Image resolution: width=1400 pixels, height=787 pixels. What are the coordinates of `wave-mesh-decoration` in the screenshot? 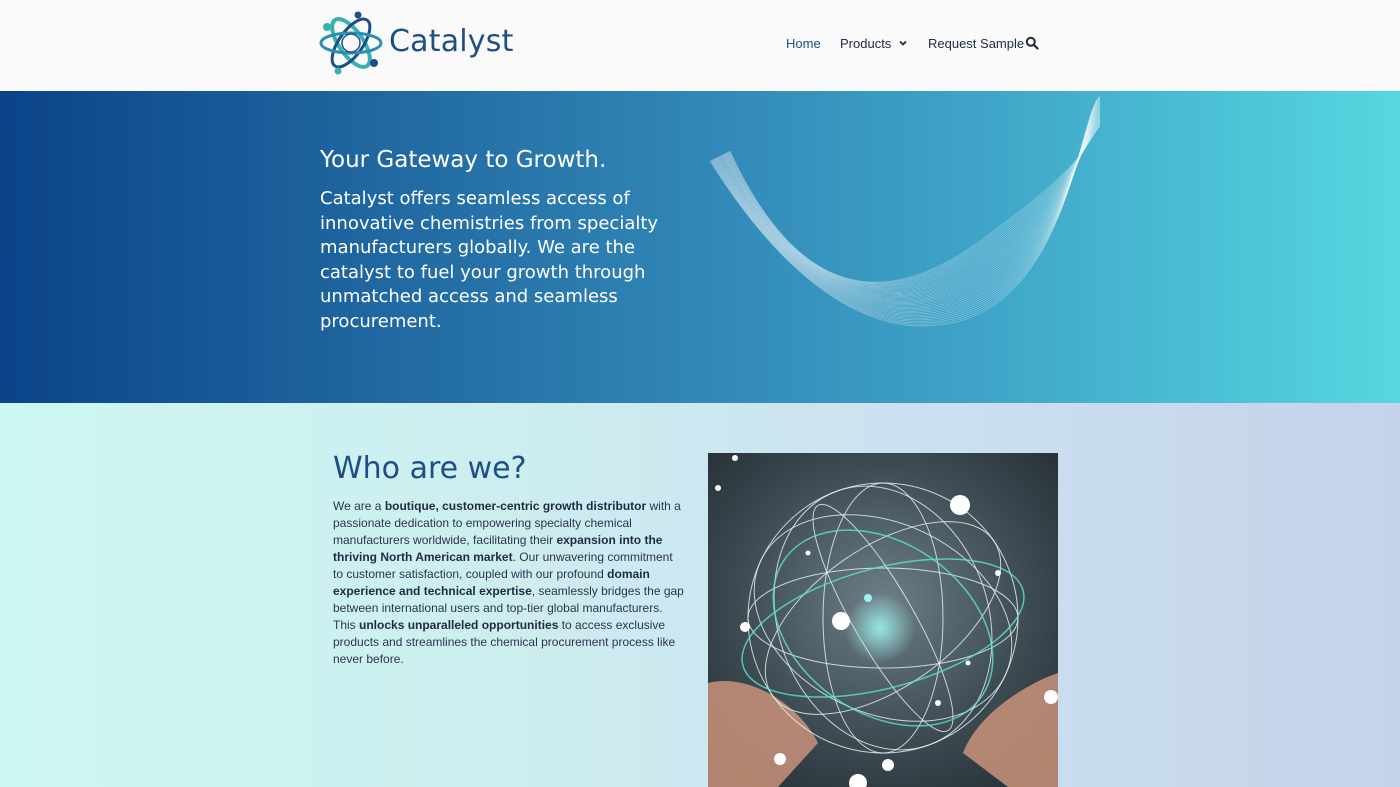 It's located at (905, 211).